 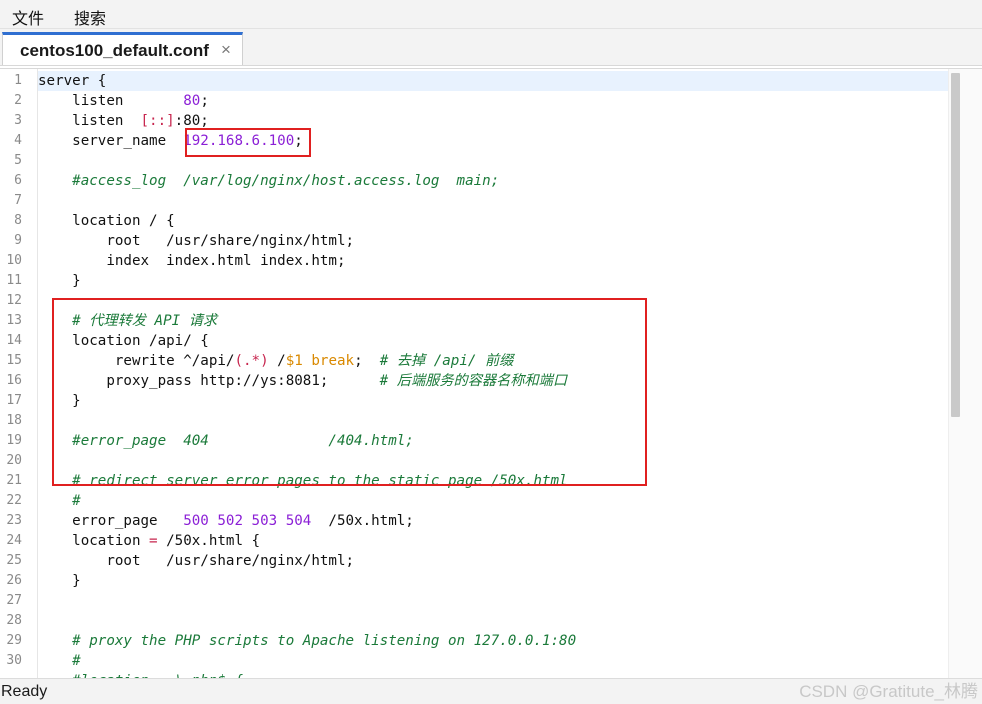 I want to click on code-token: server {, so click(x=72, y=81).